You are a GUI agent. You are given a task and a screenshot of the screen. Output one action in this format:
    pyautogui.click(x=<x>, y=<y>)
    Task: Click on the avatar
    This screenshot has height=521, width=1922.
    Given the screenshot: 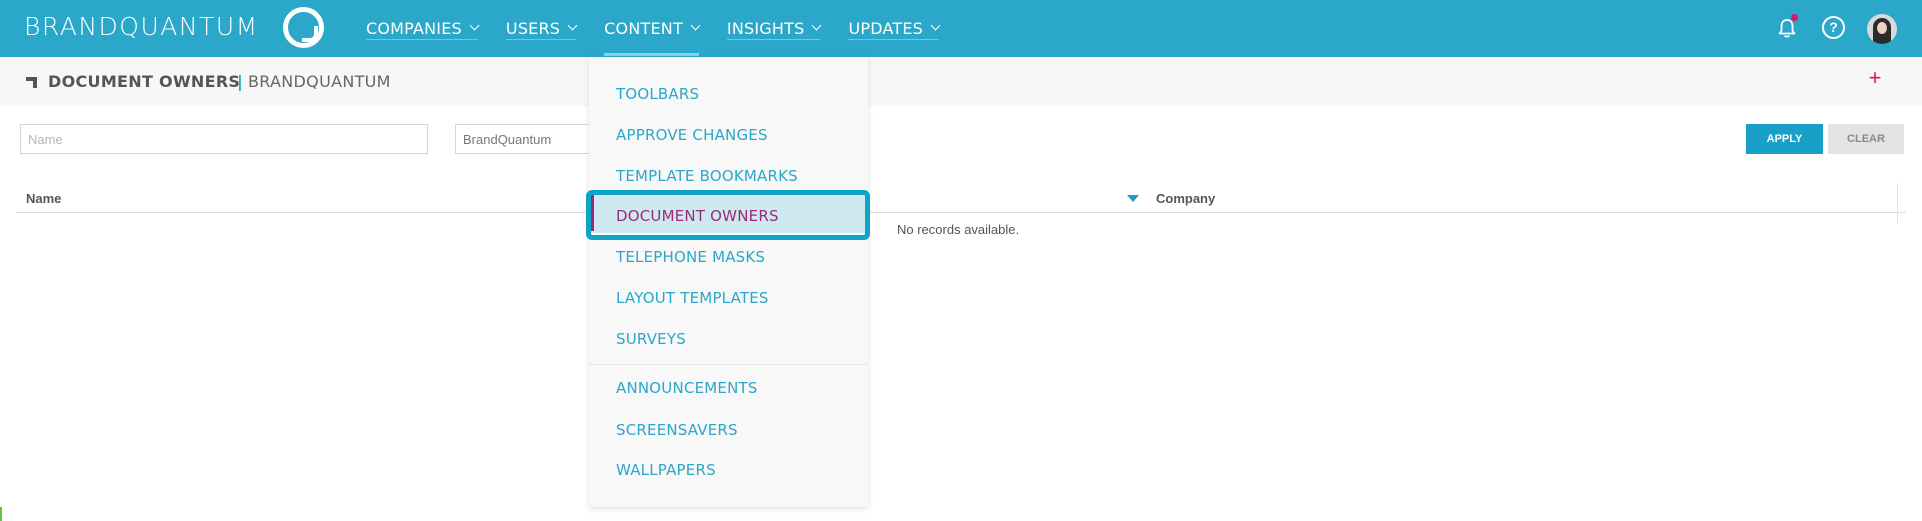 What is the action you would take?
    pyautogui.click(x=1882, y=29)
    